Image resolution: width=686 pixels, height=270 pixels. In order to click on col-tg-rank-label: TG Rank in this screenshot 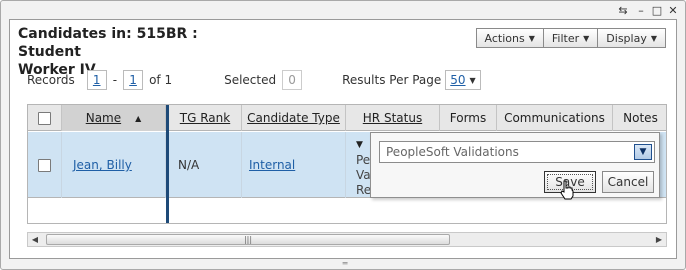, I will do `click(205, 118)`.